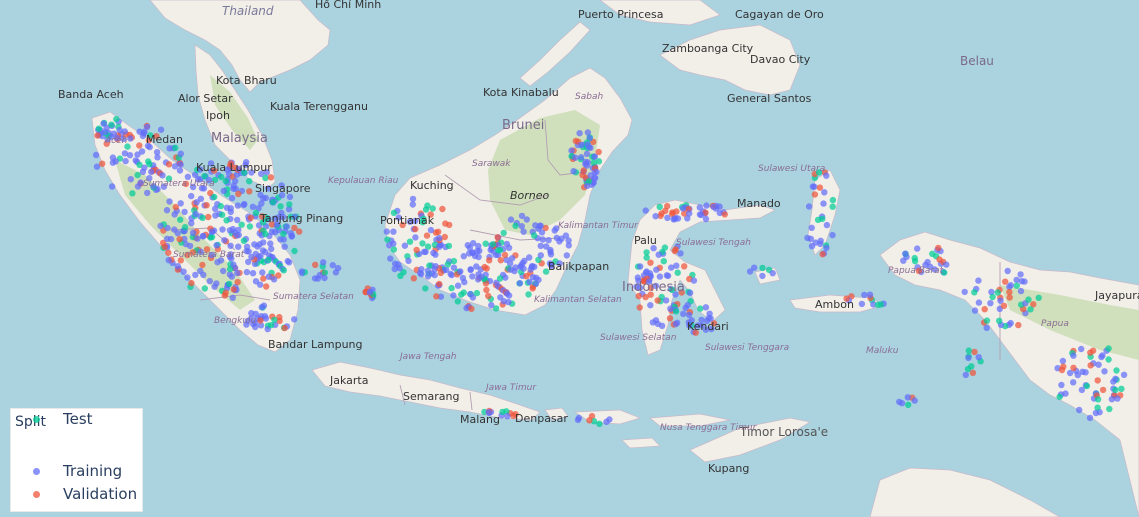 The image size is (1139, 517). What do you see at coordinates (780, 59) in the screenshot?
I see `label-davao: Davao City` at bounding box center [780, 59].